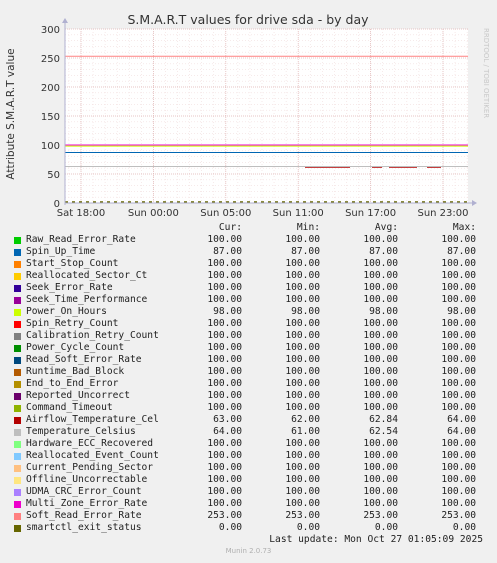  I want to click on legend-series-name: Power_On_Hours, so click(66, 311).